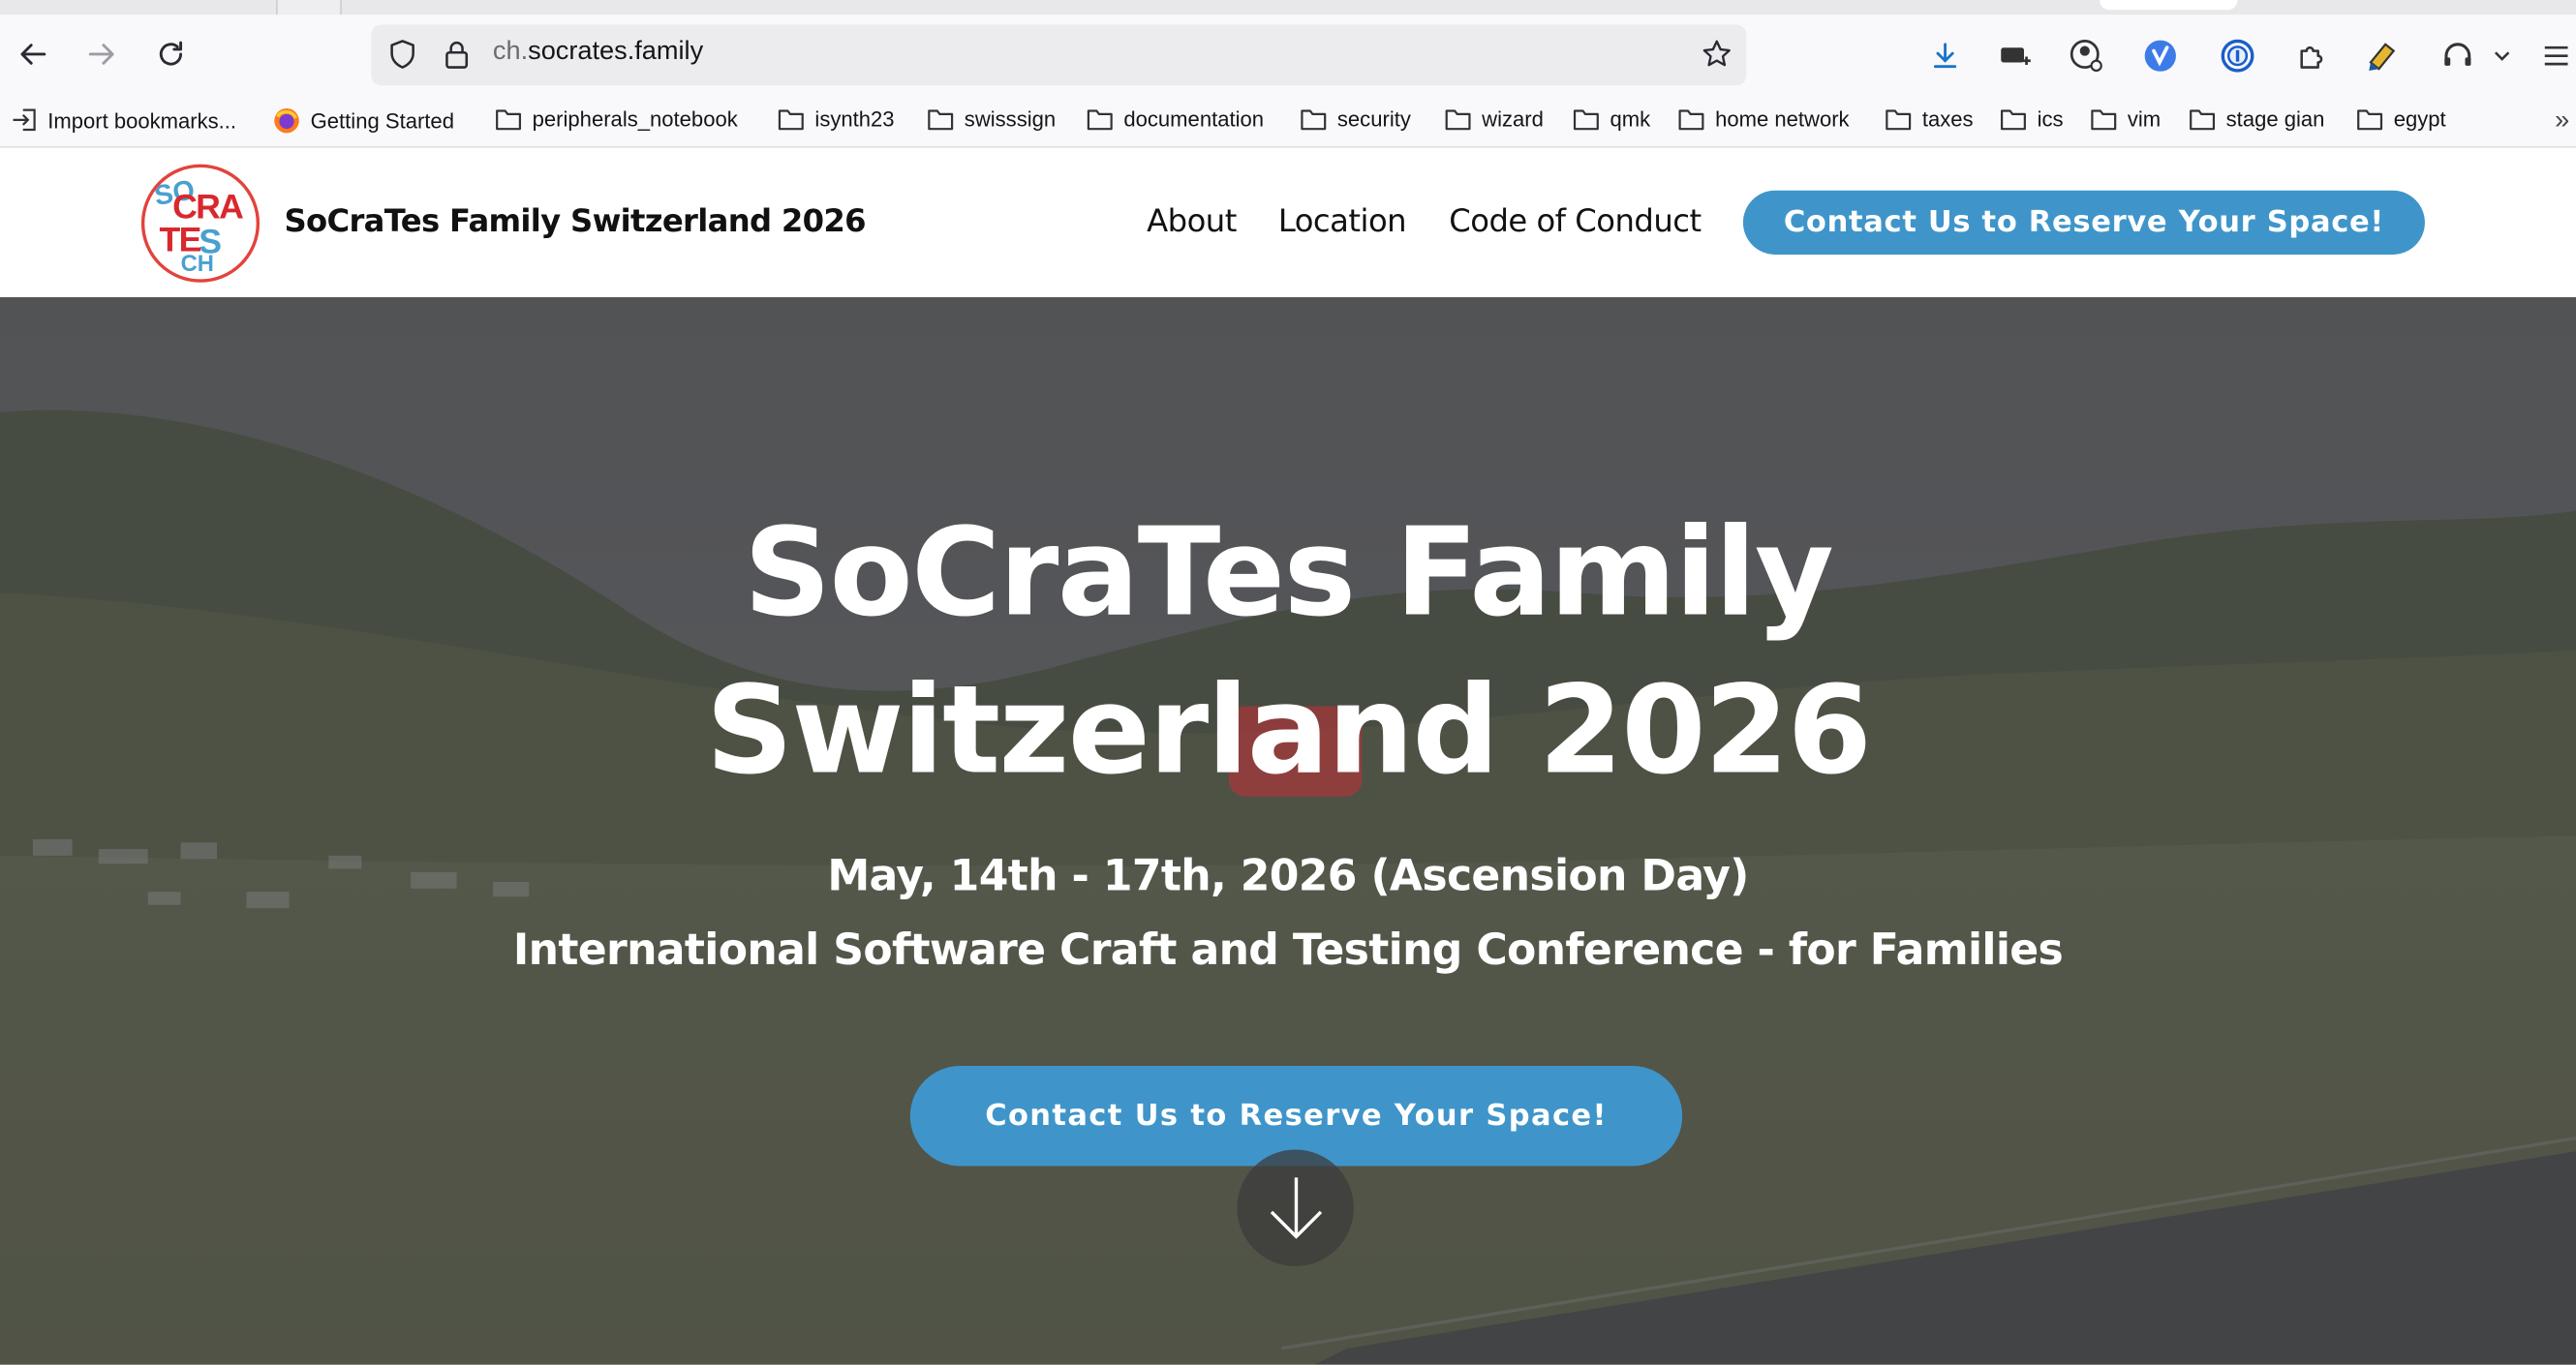  I want to click on forward-button, so click(101, 54).